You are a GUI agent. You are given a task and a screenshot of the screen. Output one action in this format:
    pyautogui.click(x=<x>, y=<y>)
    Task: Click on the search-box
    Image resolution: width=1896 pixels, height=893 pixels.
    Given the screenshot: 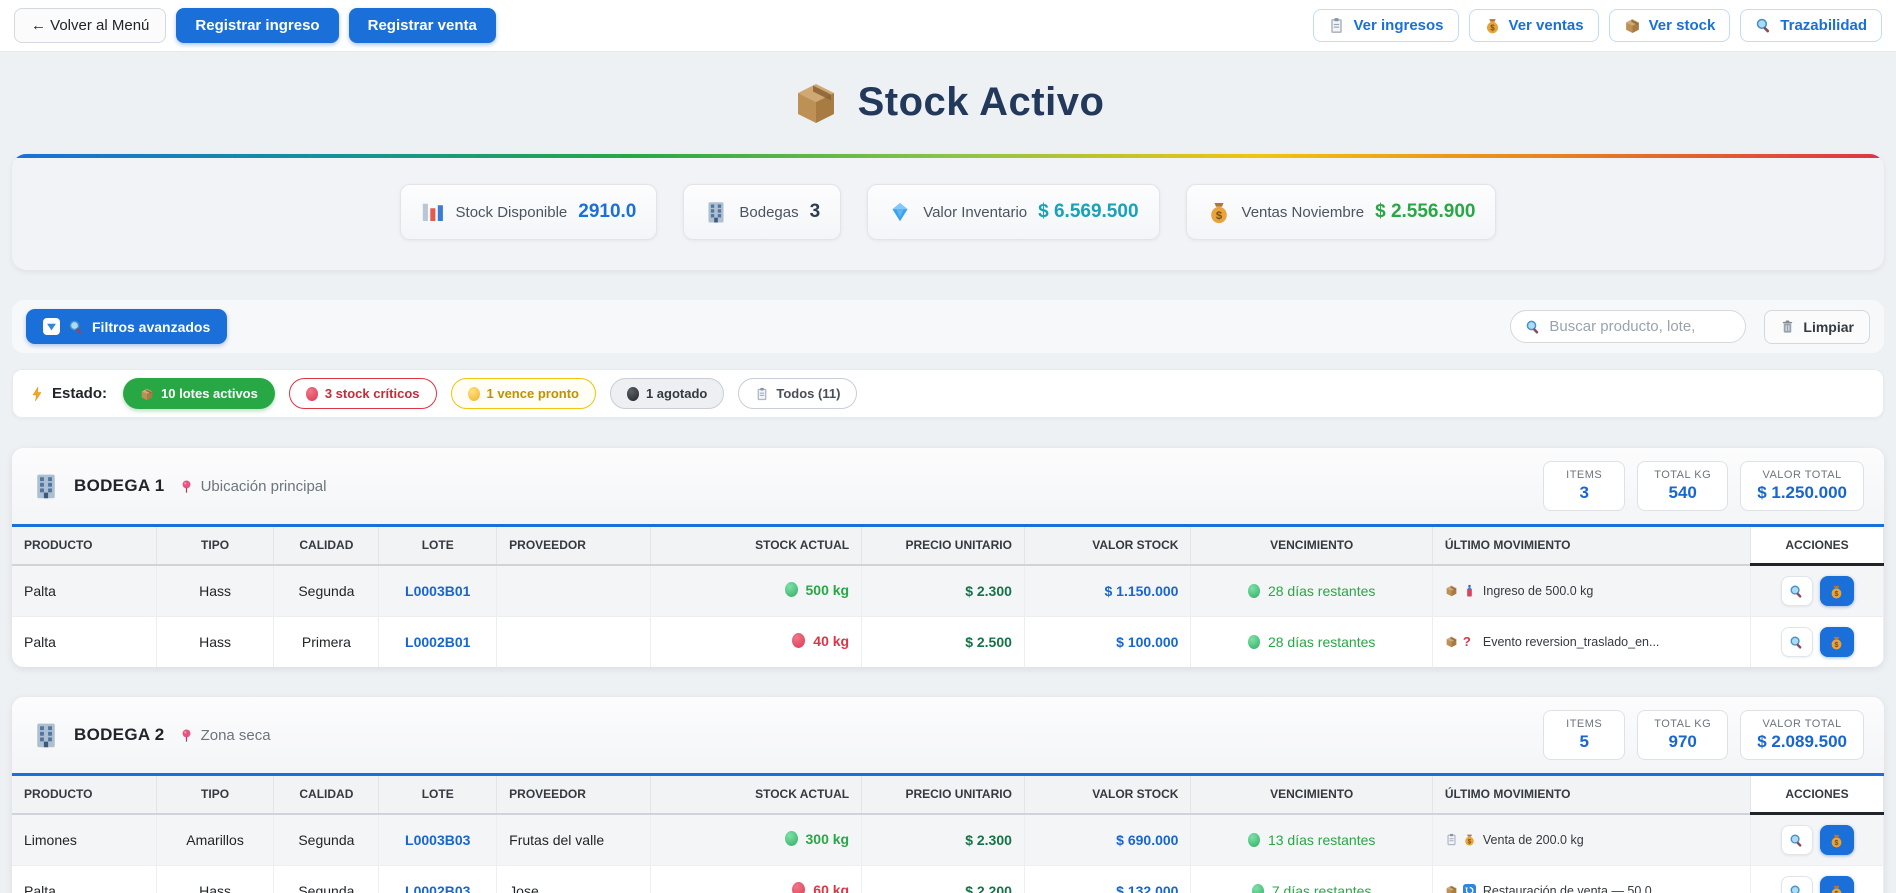 What is the action you would take?
    pyautogui.click(x=1628, y=326)
    